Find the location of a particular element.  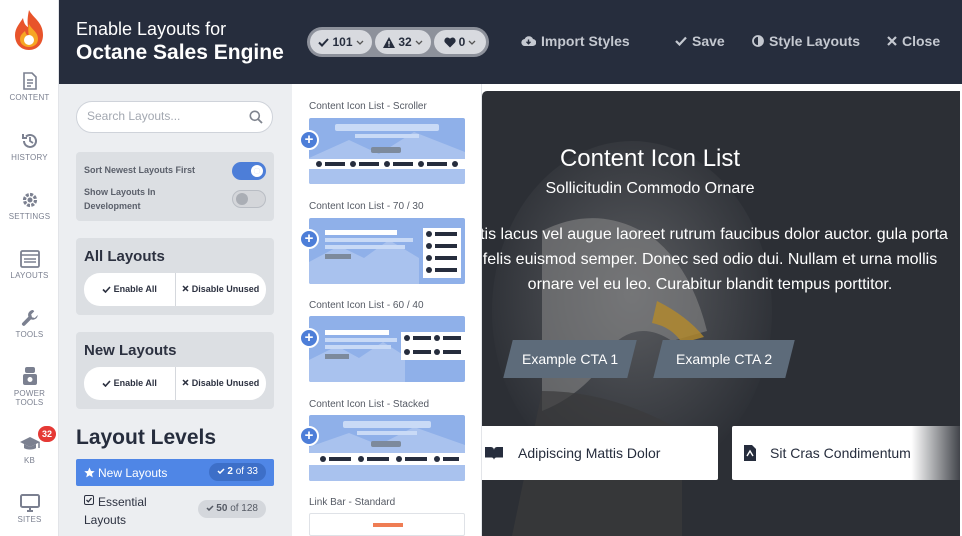

import-styles-button: Import Styles is located at coordinates (575, 41).